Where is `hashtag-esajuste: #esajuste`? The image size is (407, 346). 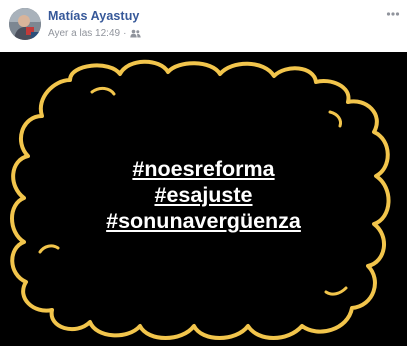 hashtag-esajuste: #esajuste is located at coordinates (203, 195).